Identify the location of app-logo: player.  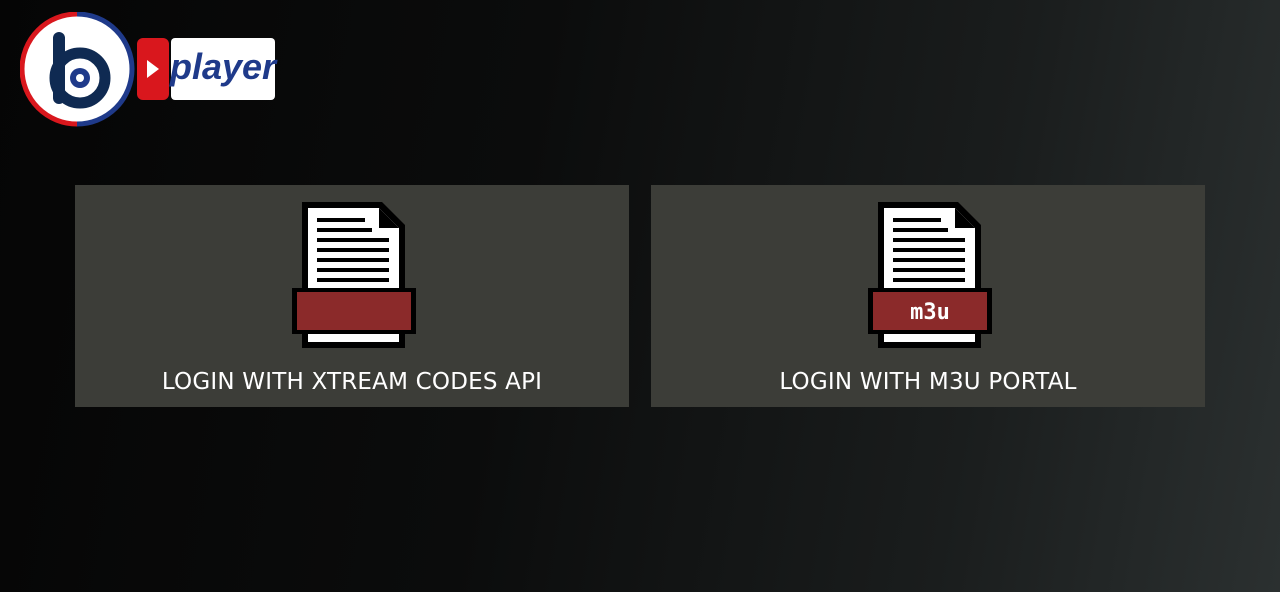
(150, 71).